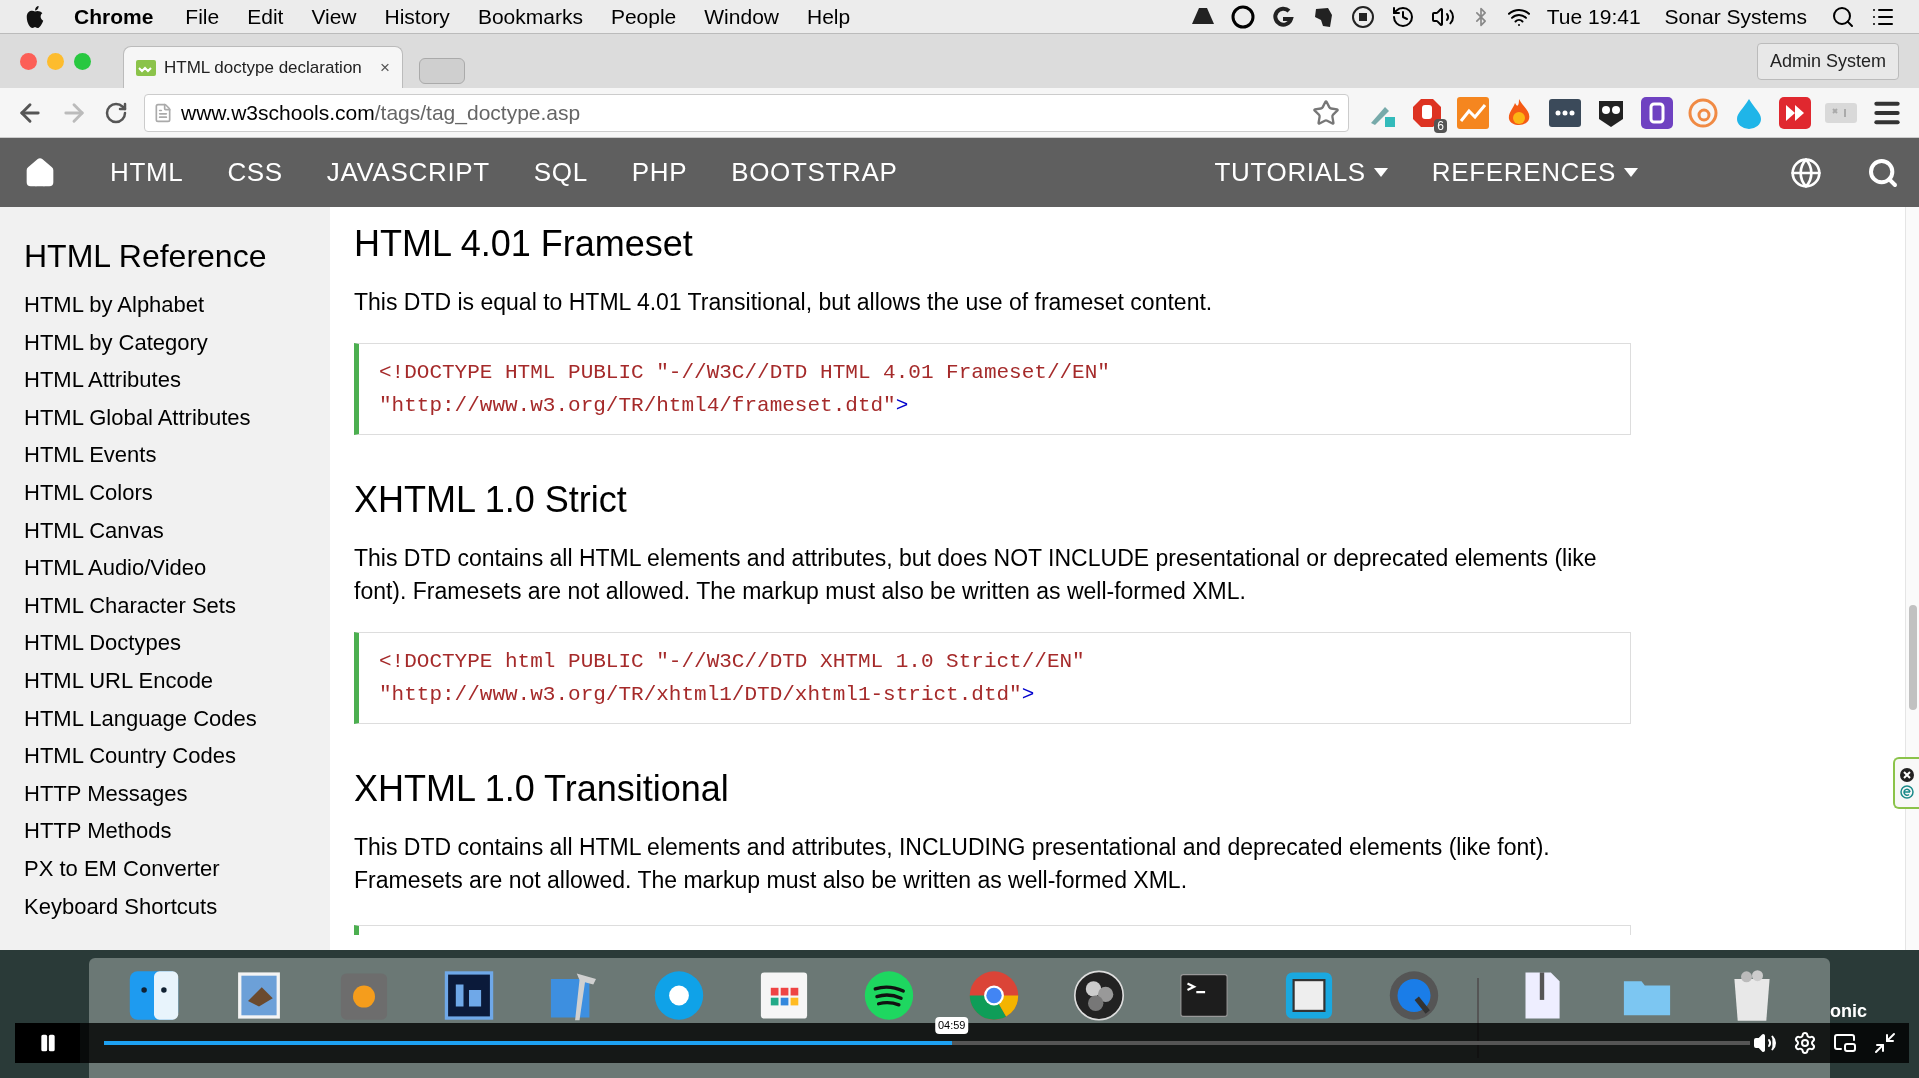 This screenshot has height=1078, width=1919. Describe the element at coordinates (177, 455) in the screenshot. I see `sidebar-link: HTML Events` at that location.